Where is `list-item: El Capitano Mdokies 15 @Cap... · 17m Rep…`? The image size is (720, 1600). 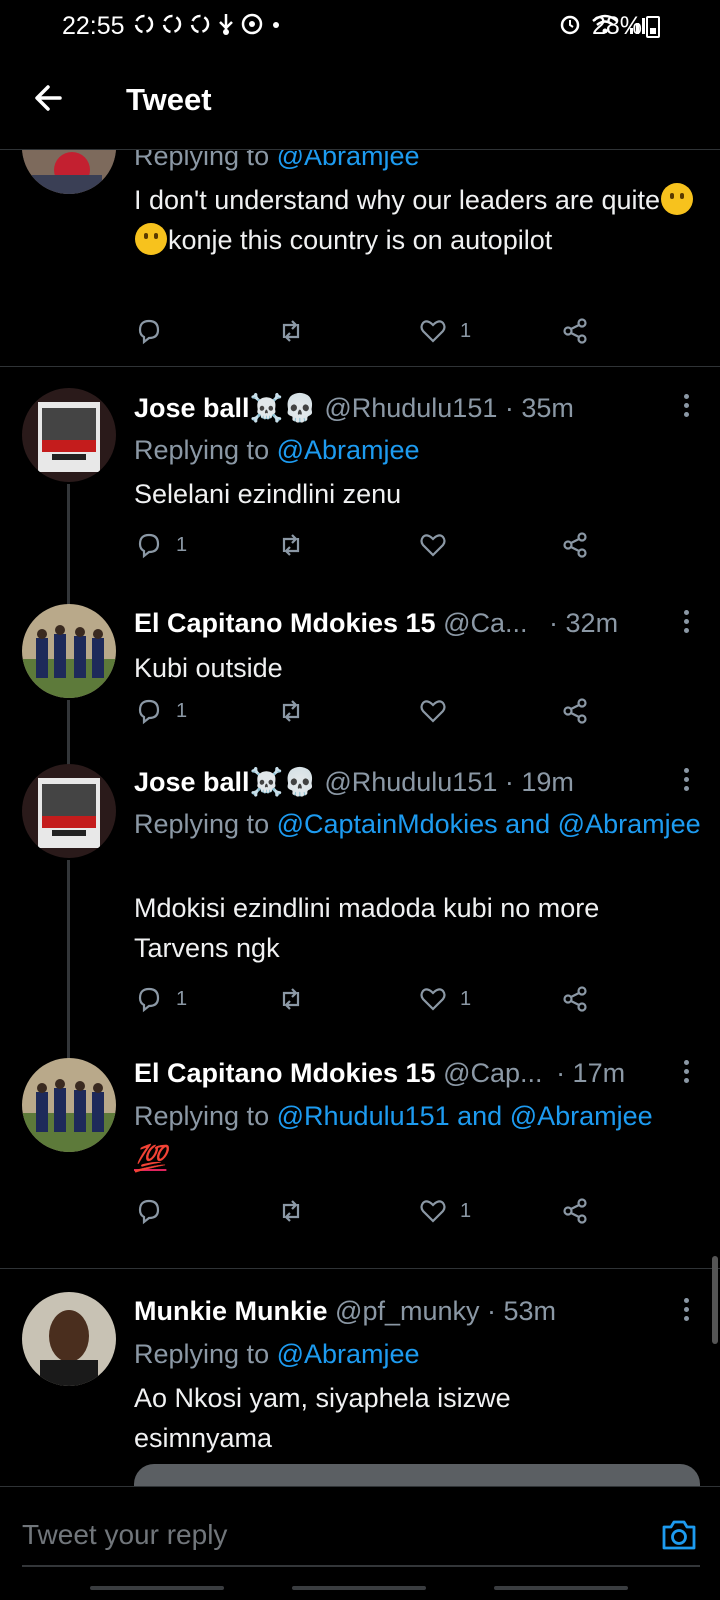
list-item: El Capitano Mdokies 15 @Cap... · 17m Rep… is located at coordinates (360, 1154).